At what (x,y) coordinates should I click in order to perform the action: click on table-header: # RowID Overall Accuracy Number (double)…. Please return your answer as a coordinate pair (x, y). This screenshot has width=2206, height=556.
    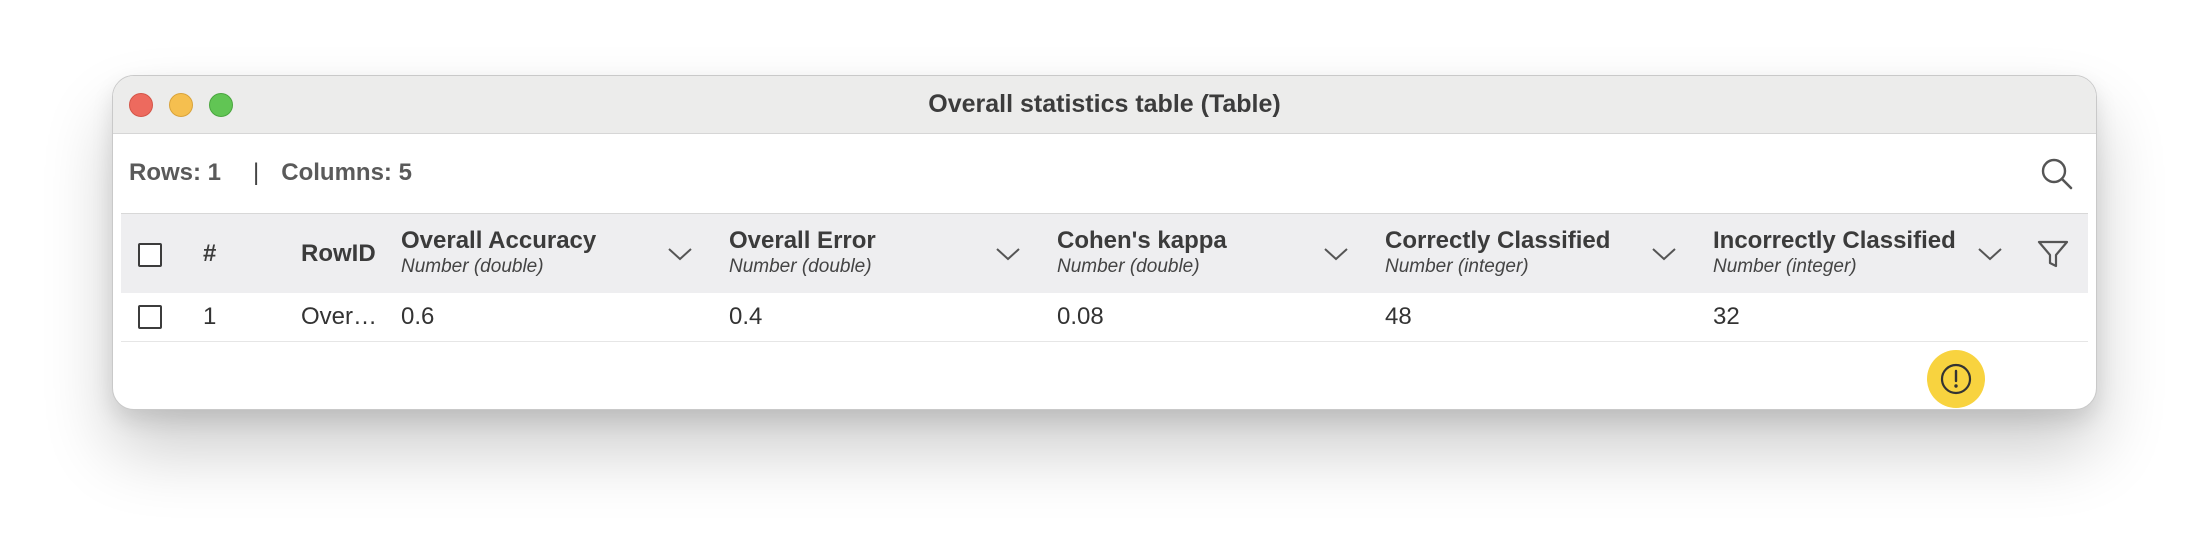
    Looking at the image, I should click on (1104, 253).